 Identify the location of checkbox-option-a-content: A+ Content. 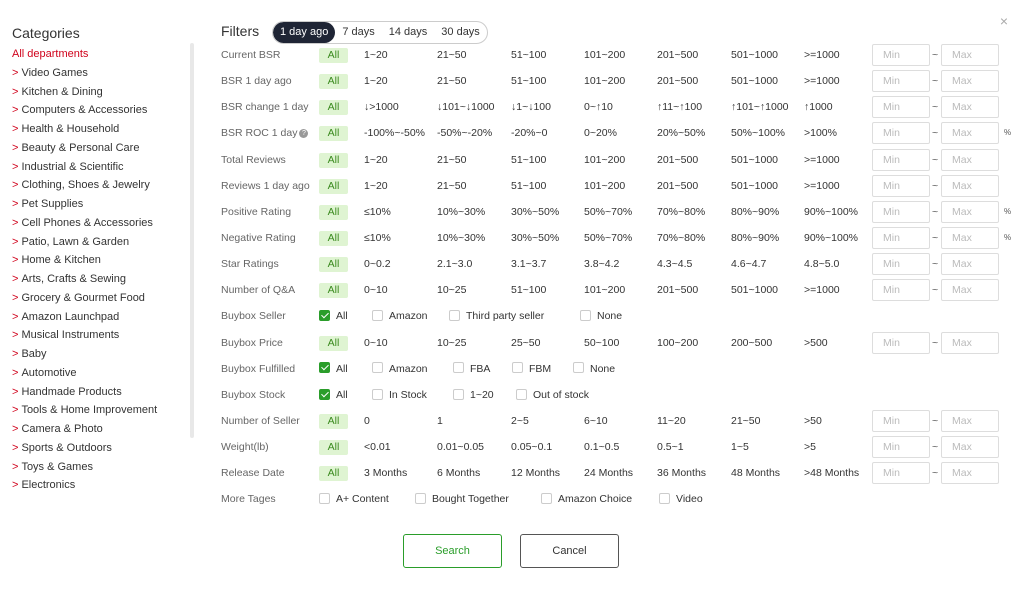
(354, 499).